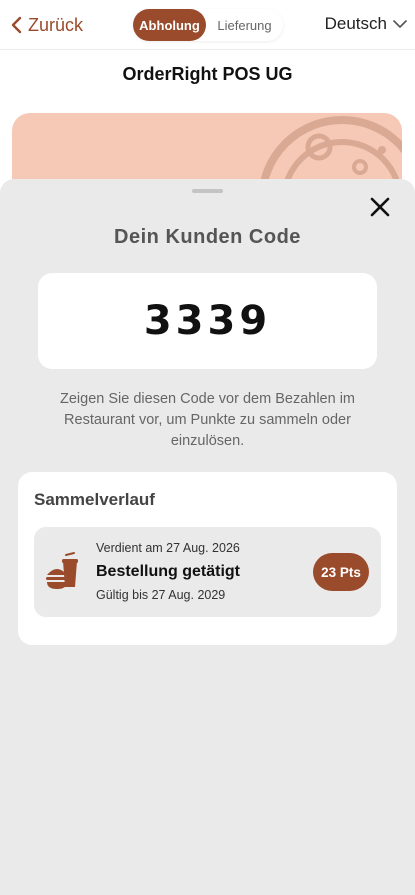  I want to click on back-label: Zurück, so click(56, 24).